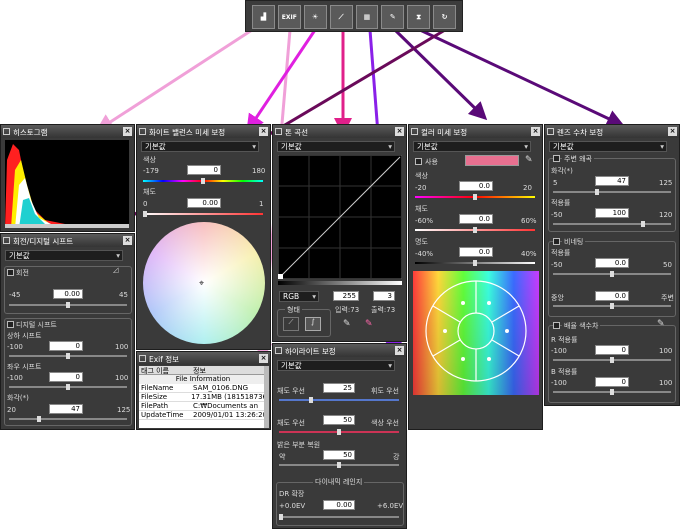 The image size is (680, 529). What do you see at coordinates (266, 397) in the screenshot?
I see `scrollbar` at bounding box center [266, 397].